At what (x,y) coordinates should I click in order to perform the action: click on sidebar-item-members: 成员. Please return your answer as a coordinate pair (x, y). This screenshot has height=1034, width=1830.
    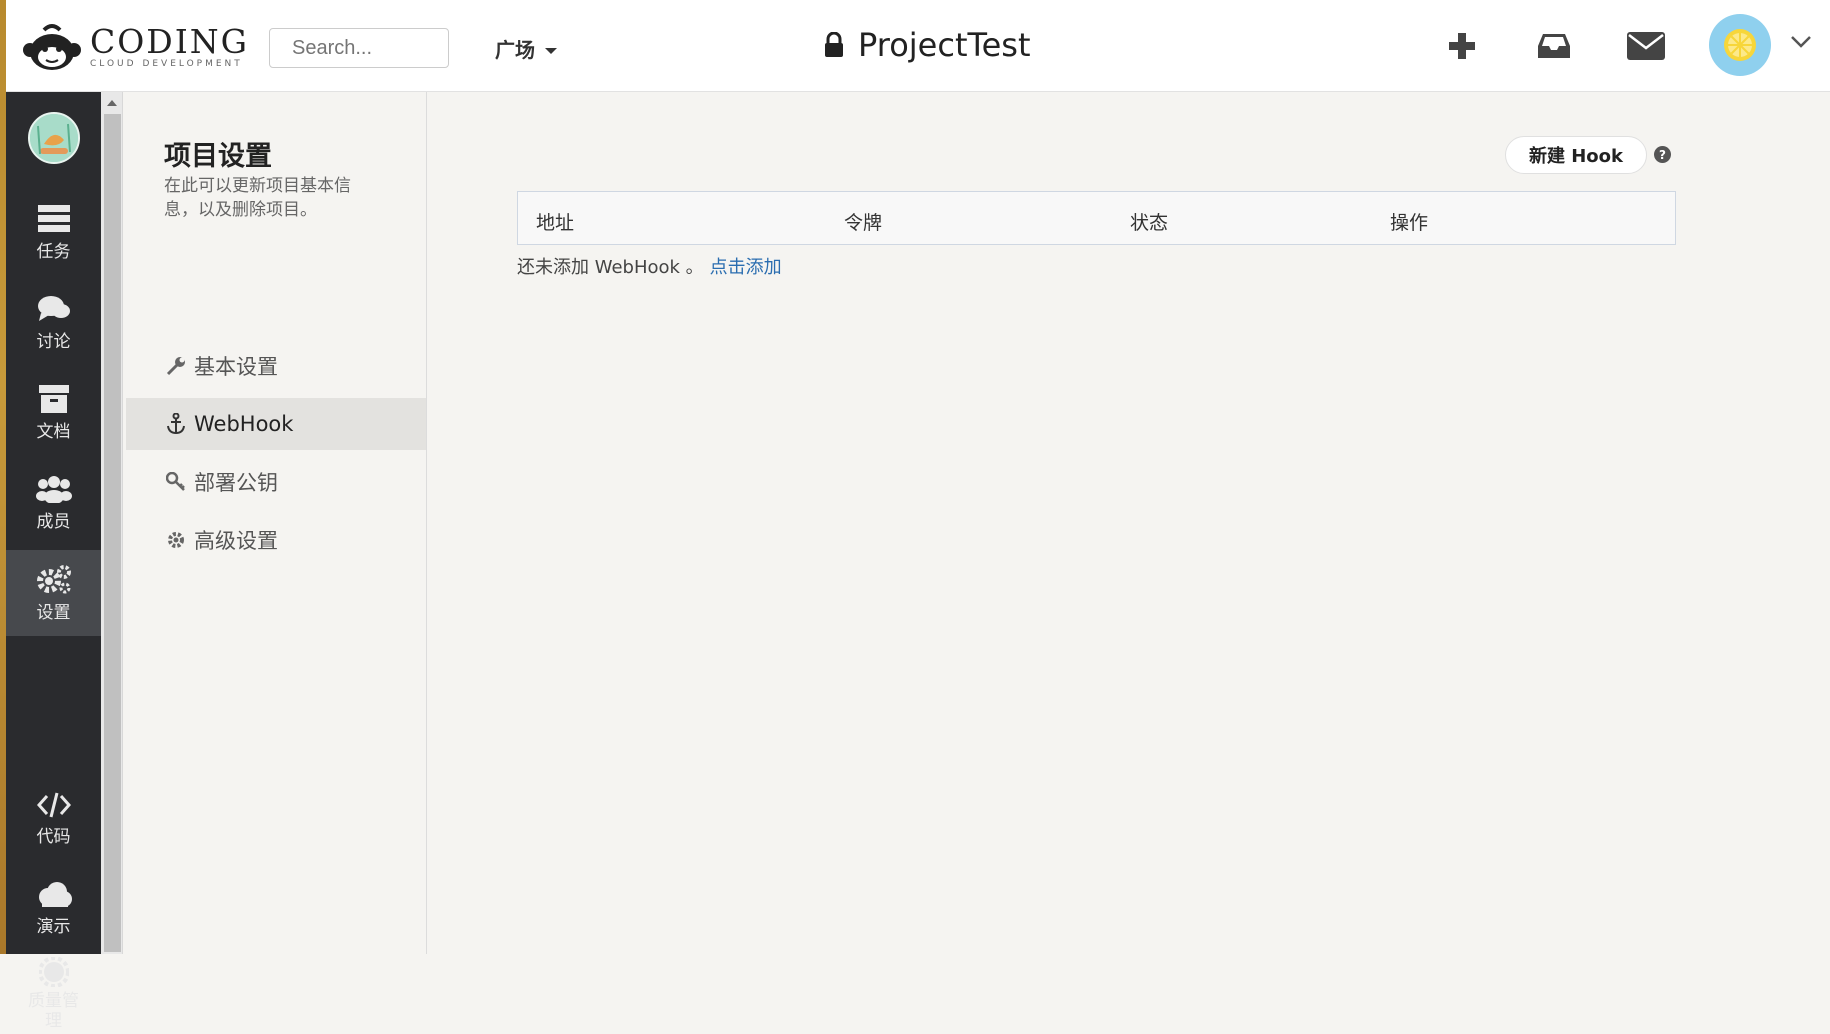
    Looking at the image, I should click on (53, 503).